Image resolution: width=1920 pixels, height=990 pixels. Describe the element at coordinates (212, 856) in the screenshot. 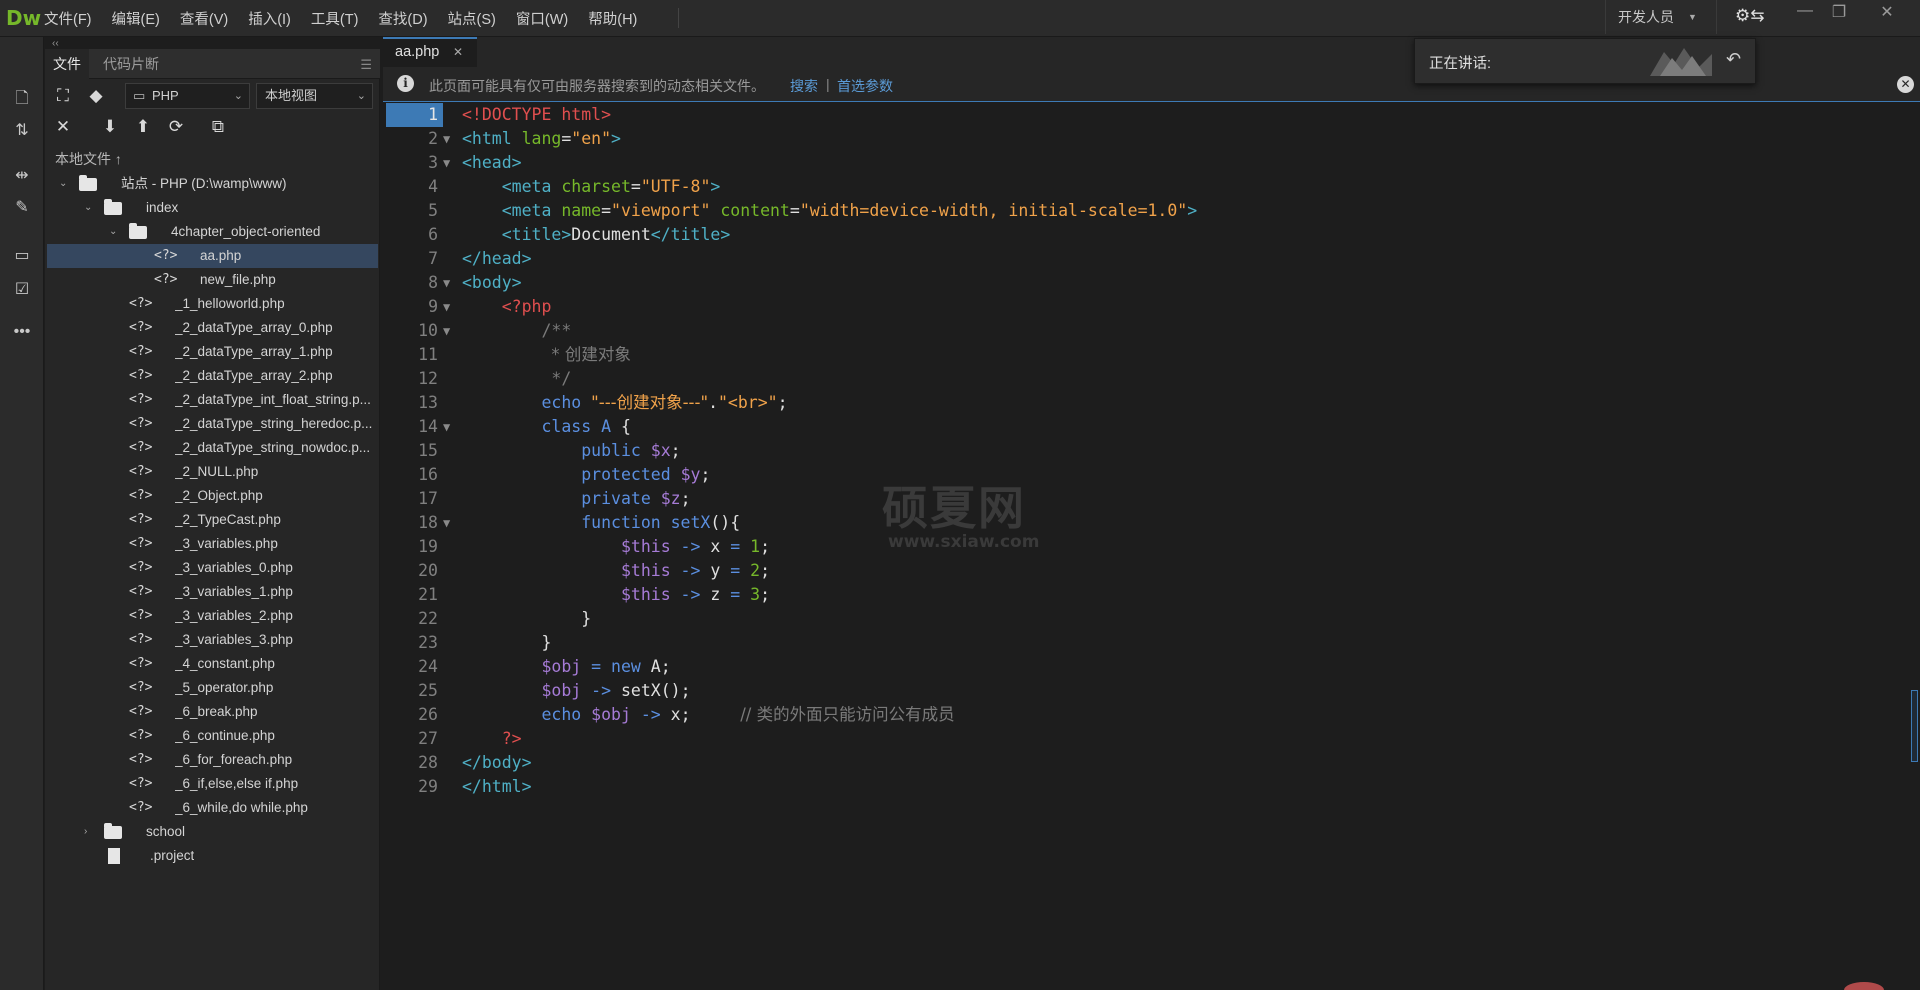

I see `tree-item: .project` at that location.